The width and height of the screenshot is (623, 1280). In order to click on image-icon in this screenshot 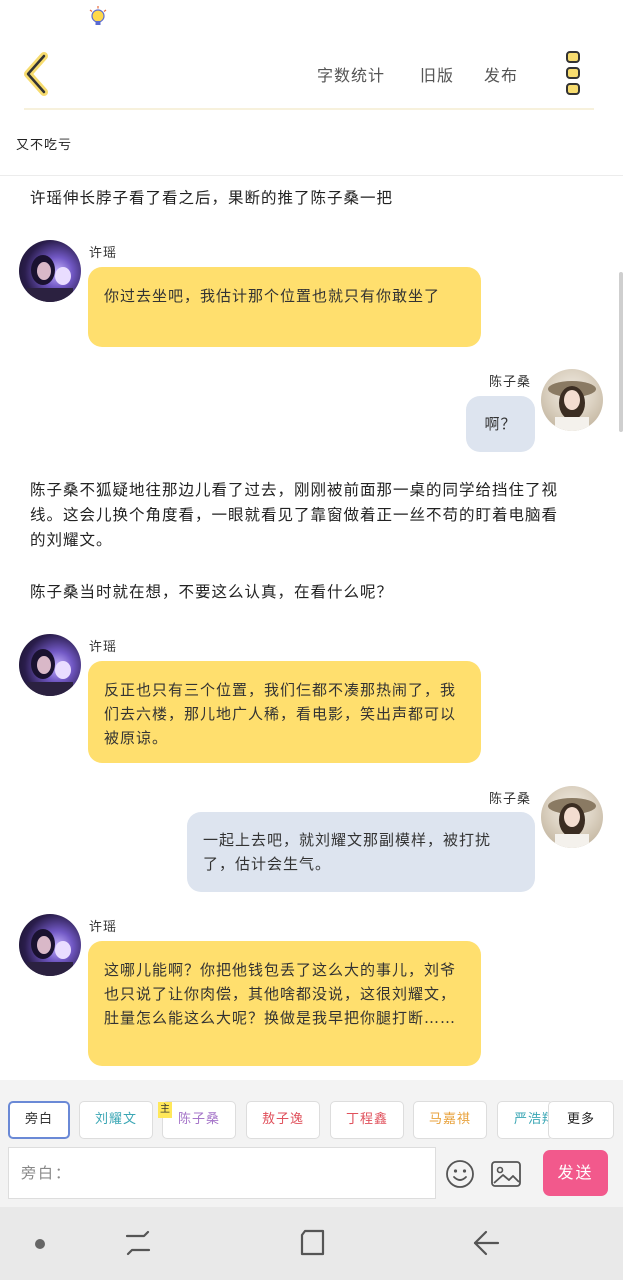, I will do `click(506, 1174)`.